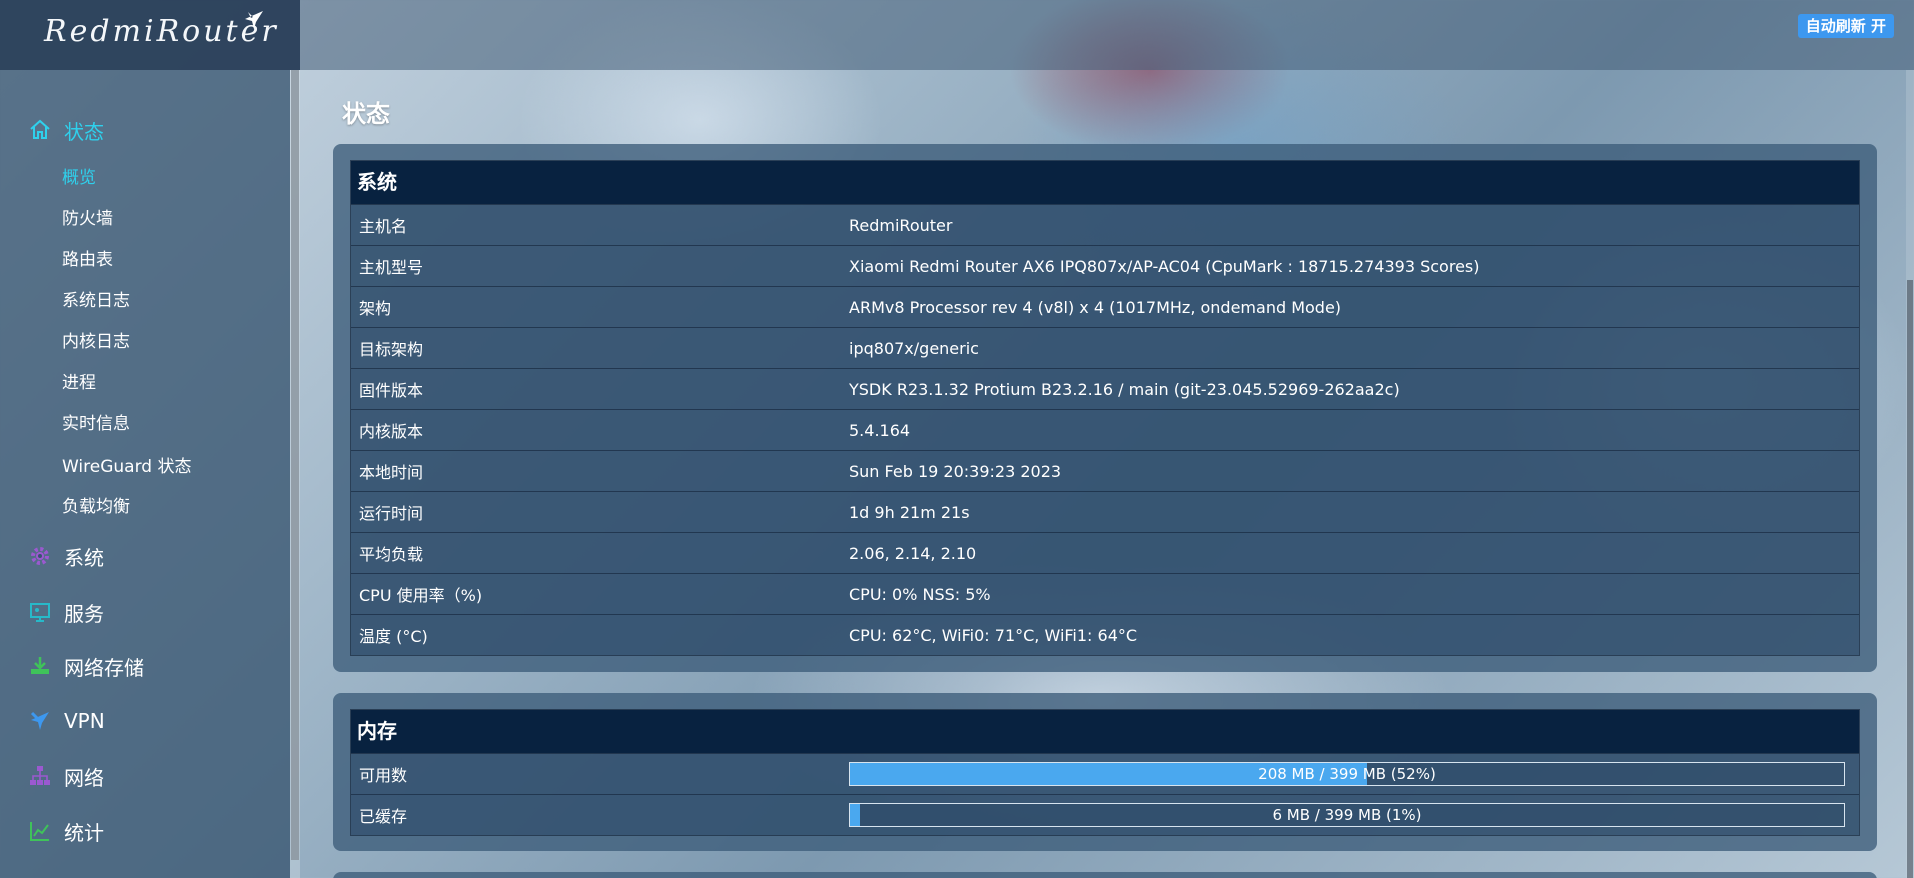 This screenshot has height=878, width=1914. I want to click on sidebar-item-label: 系统, so click(84, 557).